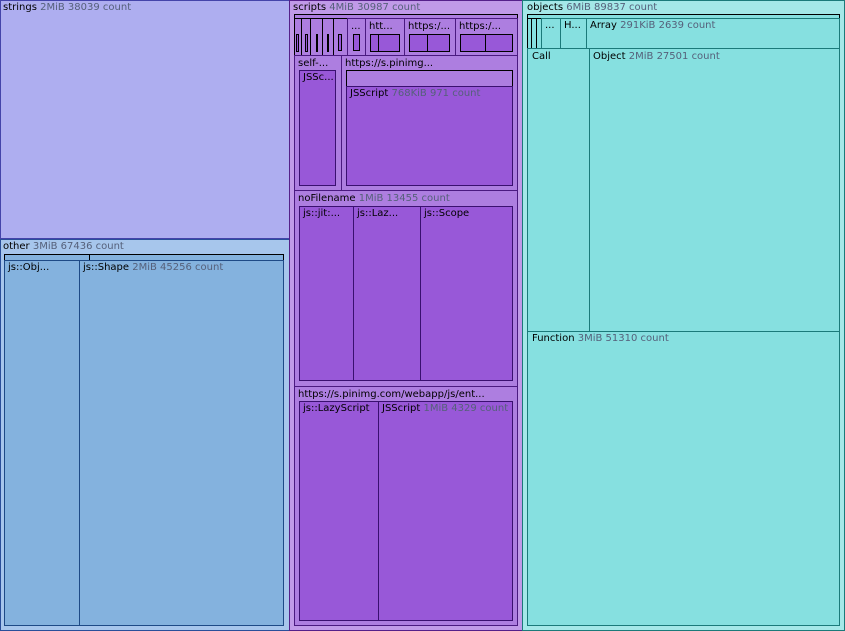 Image resolution: width=845 pixels, height=631 pixels. Describe the element at coordinates (339, 511) in the screenshot. I see `scripts-lazyscript-cell: js::LazyScript` at that location.